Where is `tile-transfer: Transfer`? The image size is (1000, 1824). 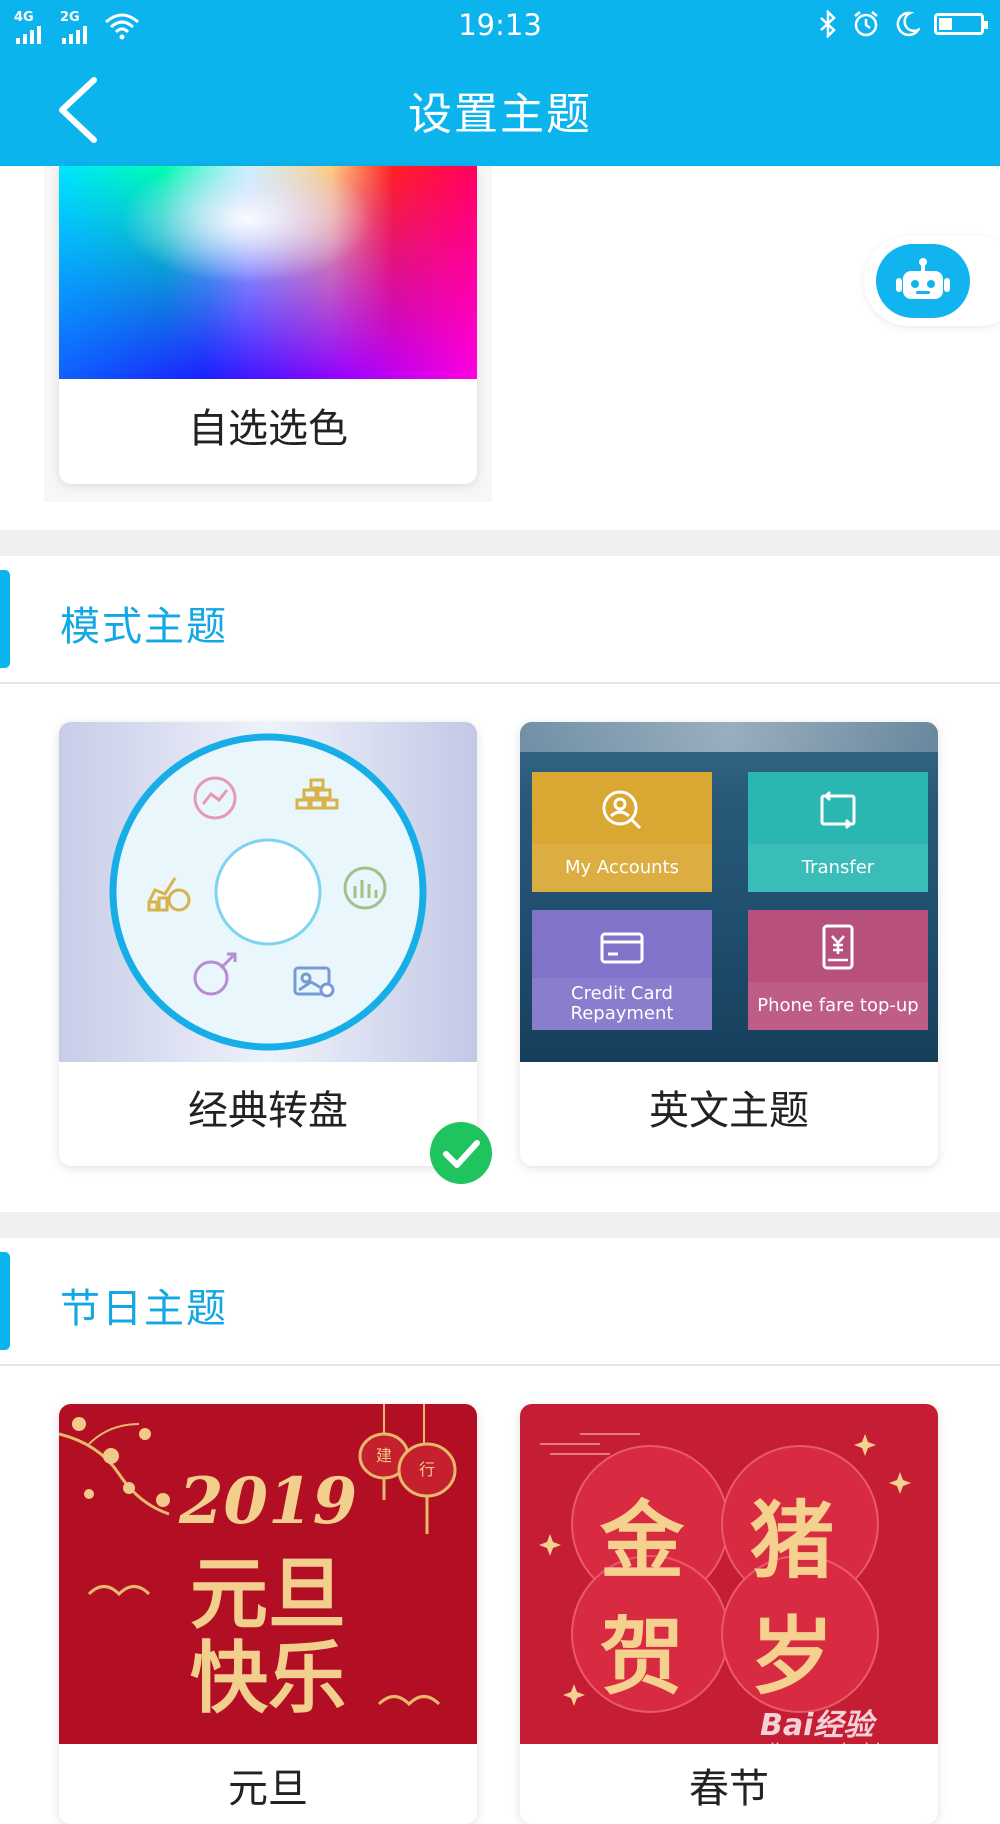 tile-transfer: Transfer is located at coordinates (838, 832).